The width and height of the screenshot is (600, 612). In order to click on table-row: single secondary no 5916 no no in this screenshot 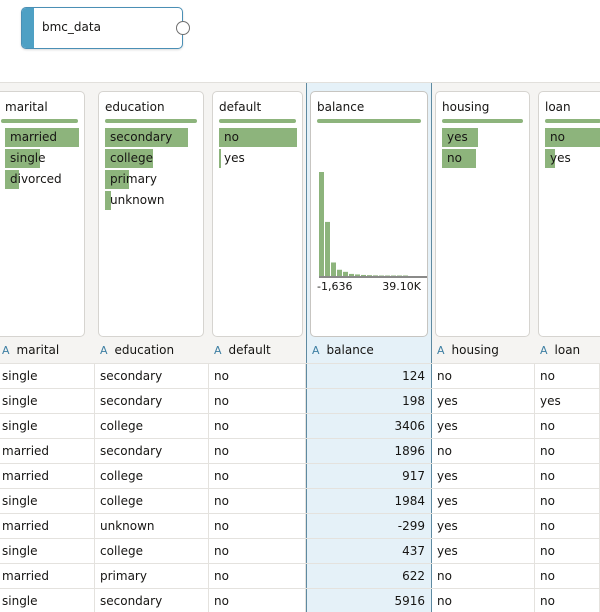, I will do `click(300, 600)`.